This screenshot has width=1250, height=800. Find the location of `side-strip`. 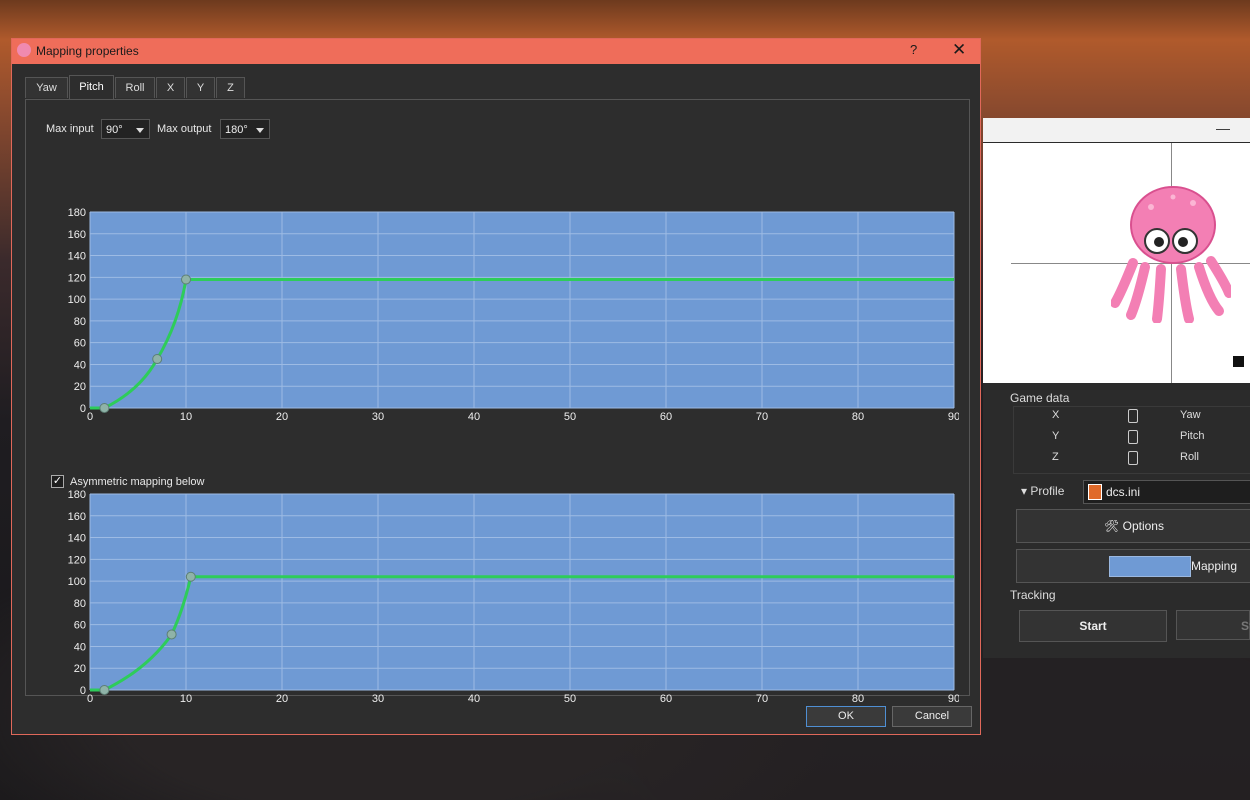

side-strip is located at coordinates (995, 520).